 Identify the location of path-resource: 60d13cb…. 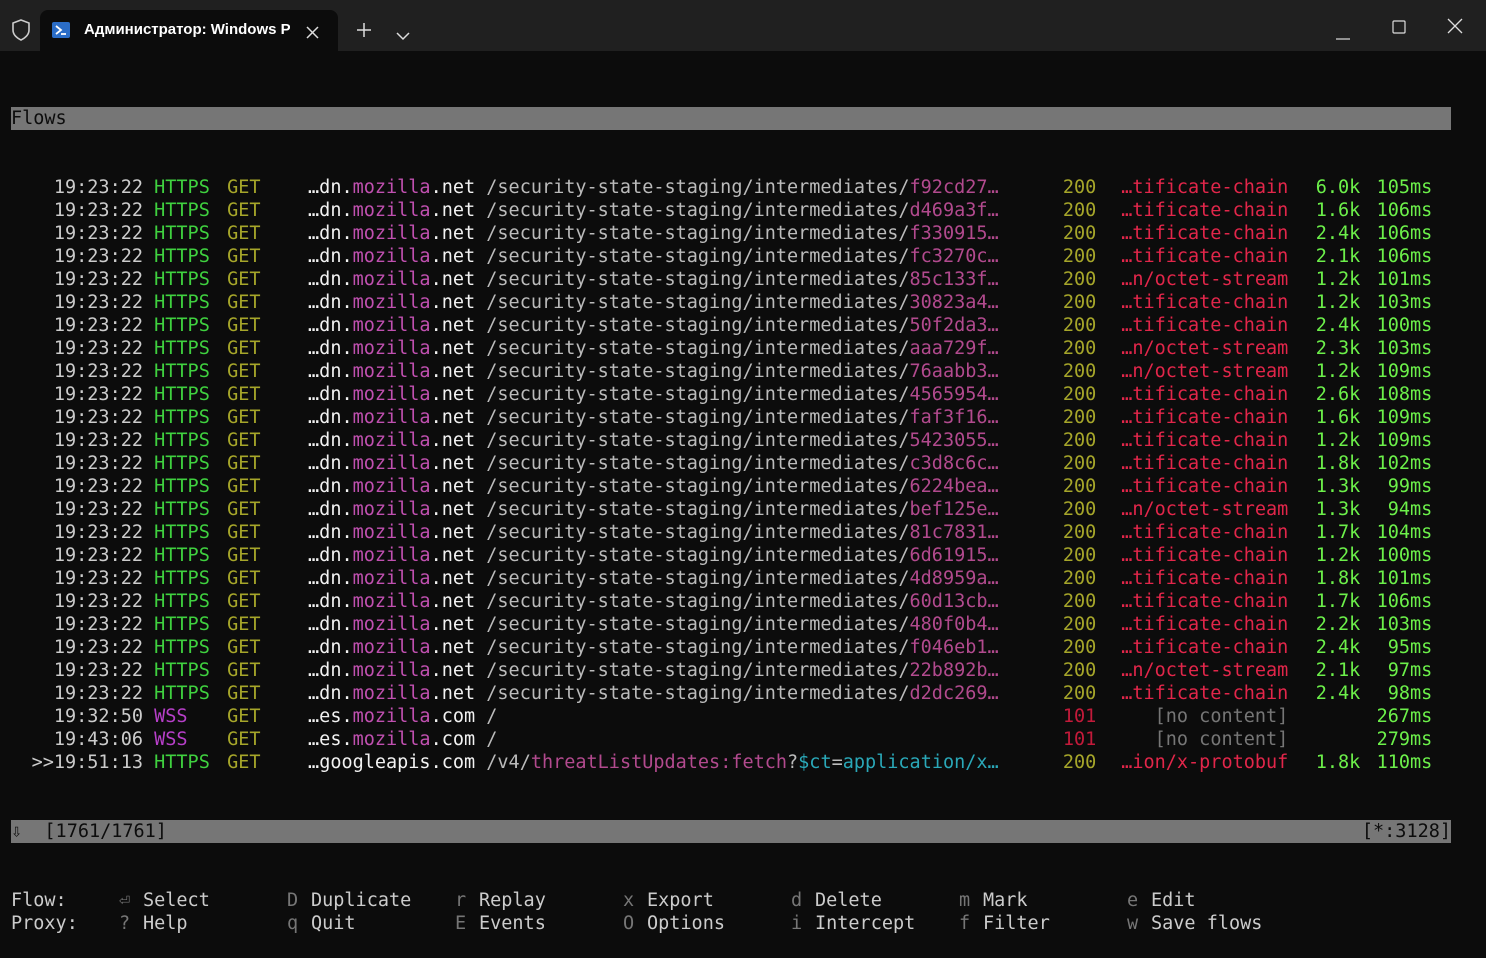
(954, 601).